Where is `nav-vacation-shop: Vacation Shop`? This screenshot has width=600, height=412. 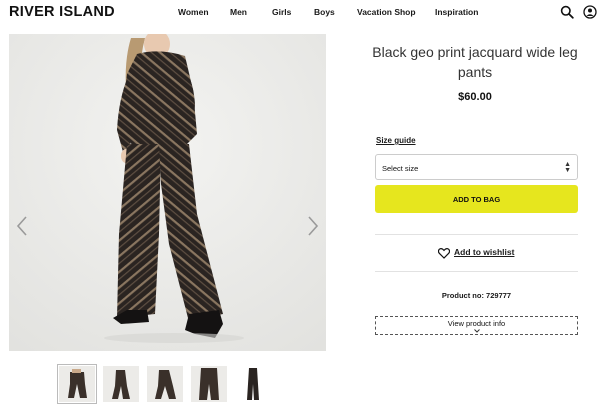
nav-vacation-shop: Vacation Shop is located at coordinates (386, 12).